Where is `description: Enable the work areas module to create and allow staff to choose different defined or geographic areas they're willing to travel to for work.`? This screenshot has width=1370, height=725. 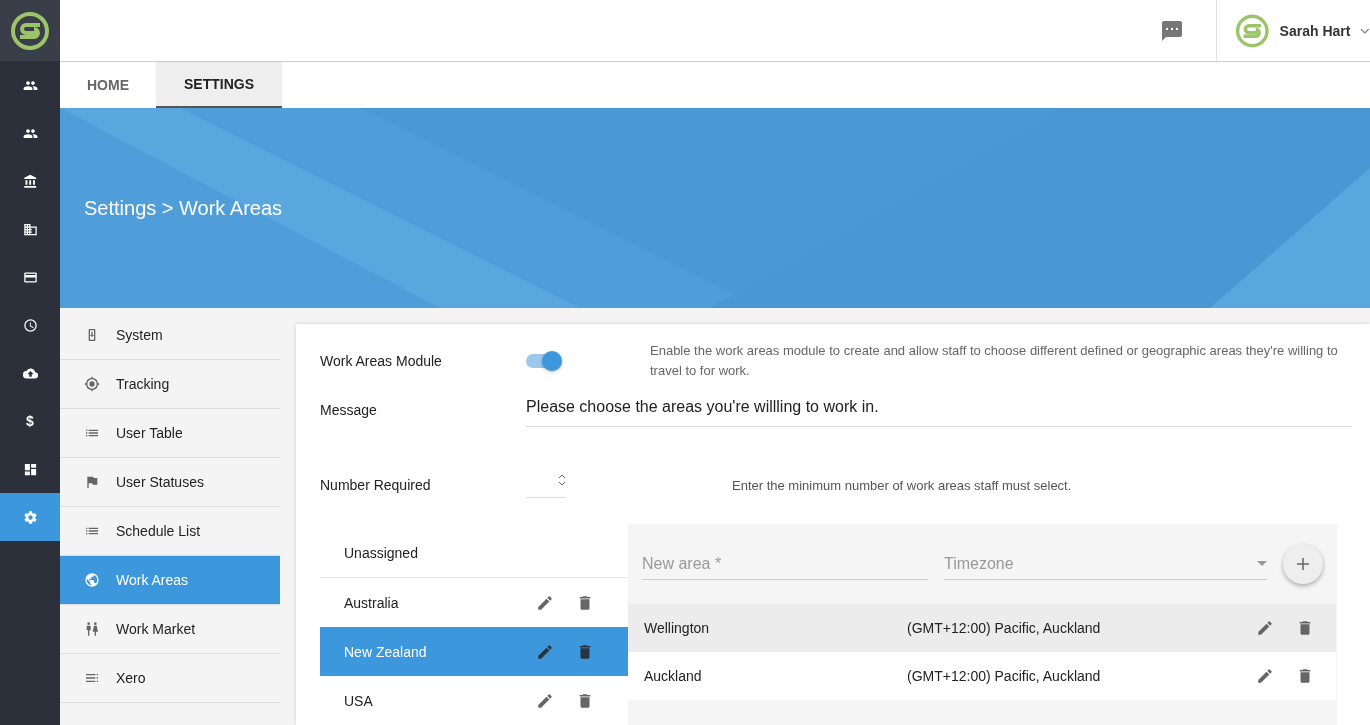 description: Enable the work areas module to create and allow staff to choose different defined or geographic areas they're willing to travel to for work. is located at coordinates (994, 361).